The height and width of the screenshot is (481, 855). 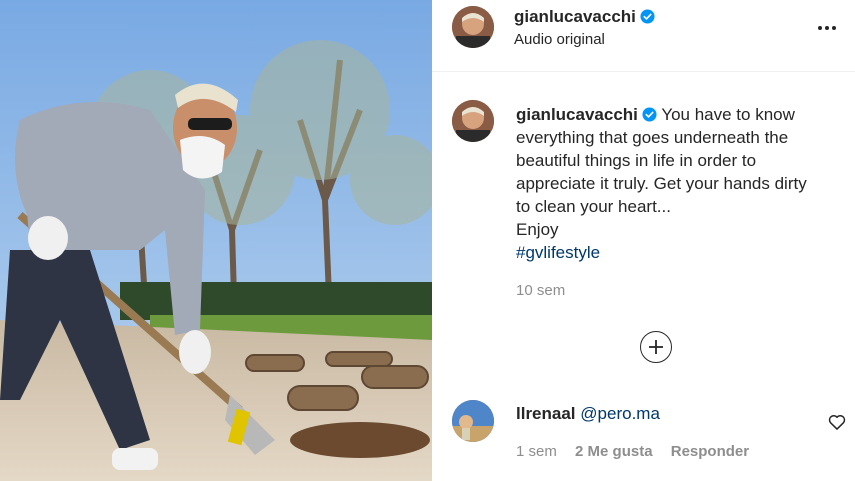 What do you see at coordinates (577, 114) in the screenshot?
I see `caption-author-username: gianlucavacchi` at bounding box center [577, 114].